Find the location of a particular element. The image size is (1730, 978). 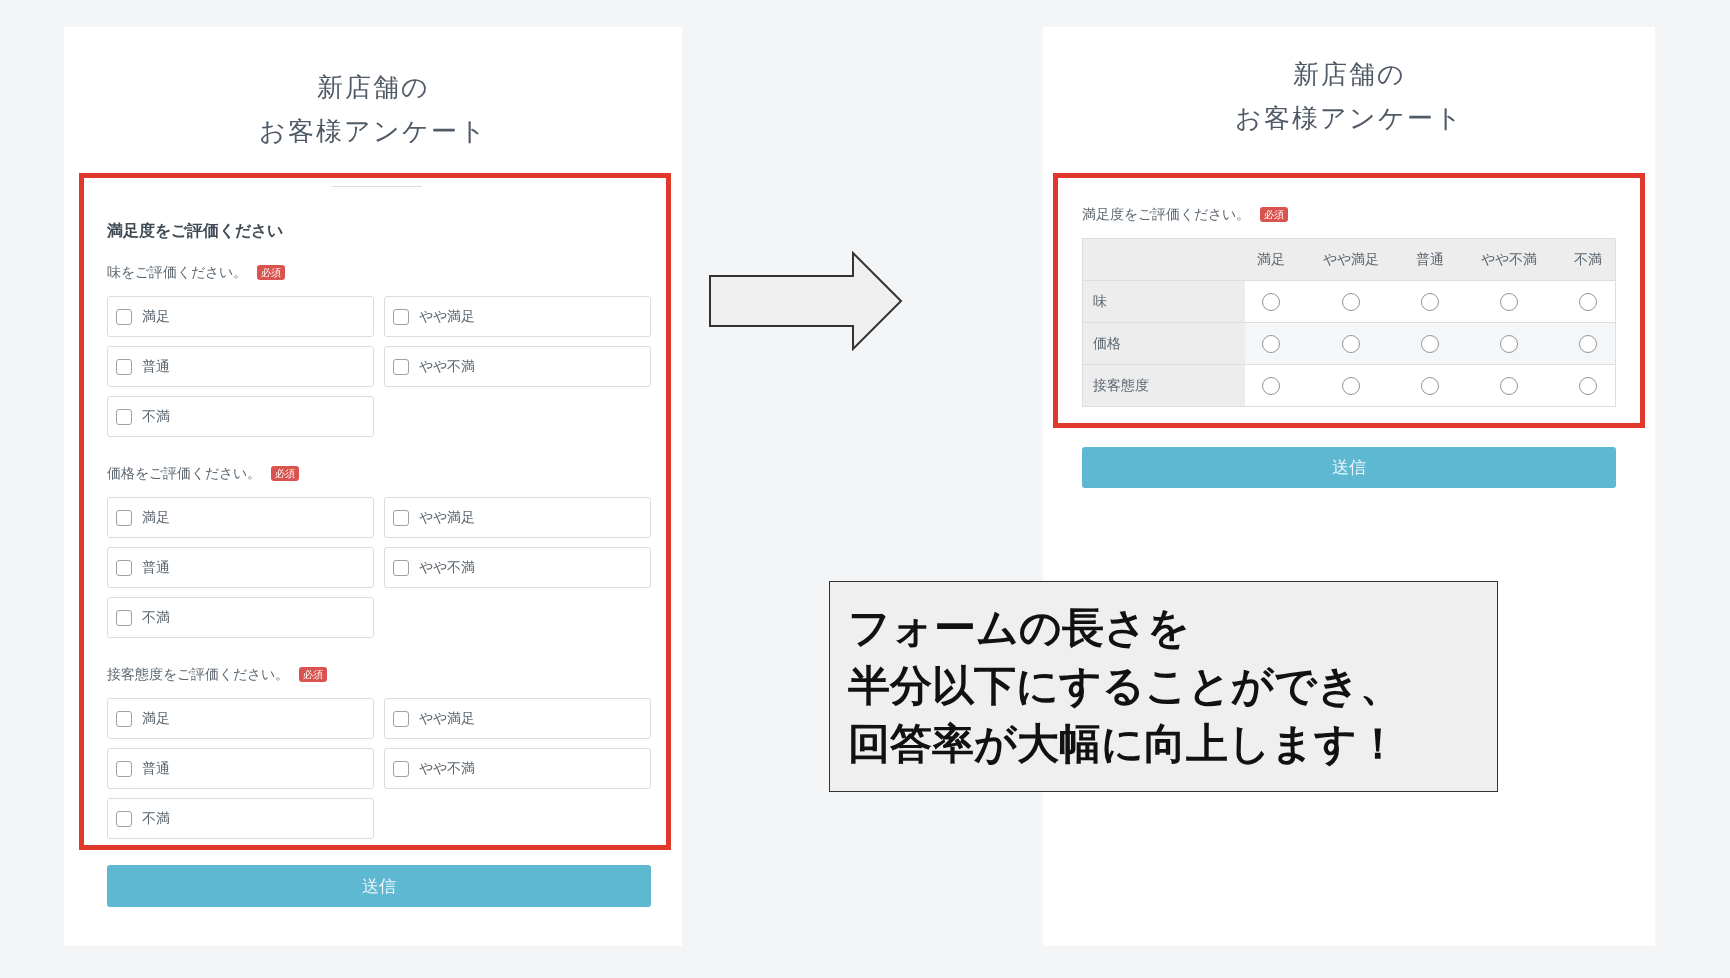

question-label: 接客態度をご評価ください。 is located at coordinates (198, 674).